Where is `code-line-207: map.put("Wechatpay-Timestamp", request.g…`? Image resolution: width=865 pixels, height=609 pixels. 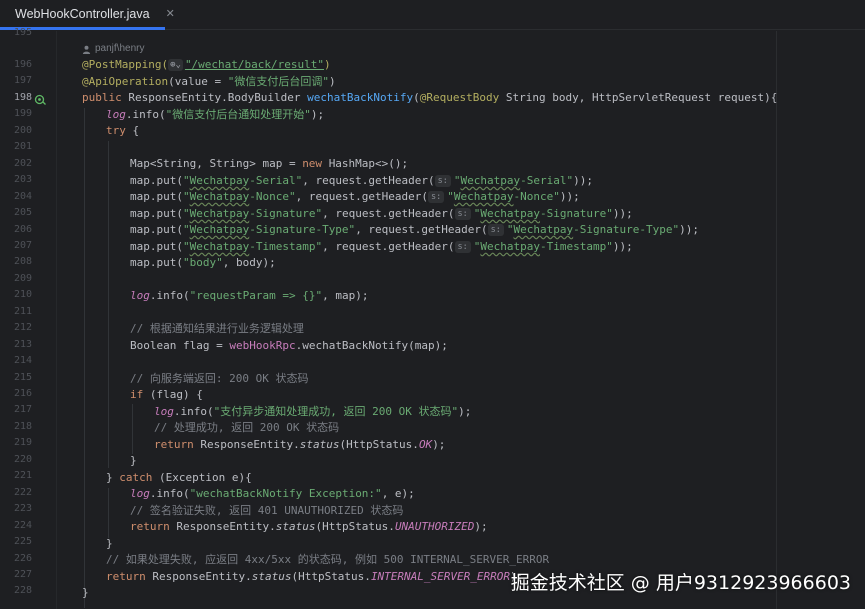 code-line-207: map.put("Wechatpay-Timestamp", request.g… is located at coordinates (381, 246).